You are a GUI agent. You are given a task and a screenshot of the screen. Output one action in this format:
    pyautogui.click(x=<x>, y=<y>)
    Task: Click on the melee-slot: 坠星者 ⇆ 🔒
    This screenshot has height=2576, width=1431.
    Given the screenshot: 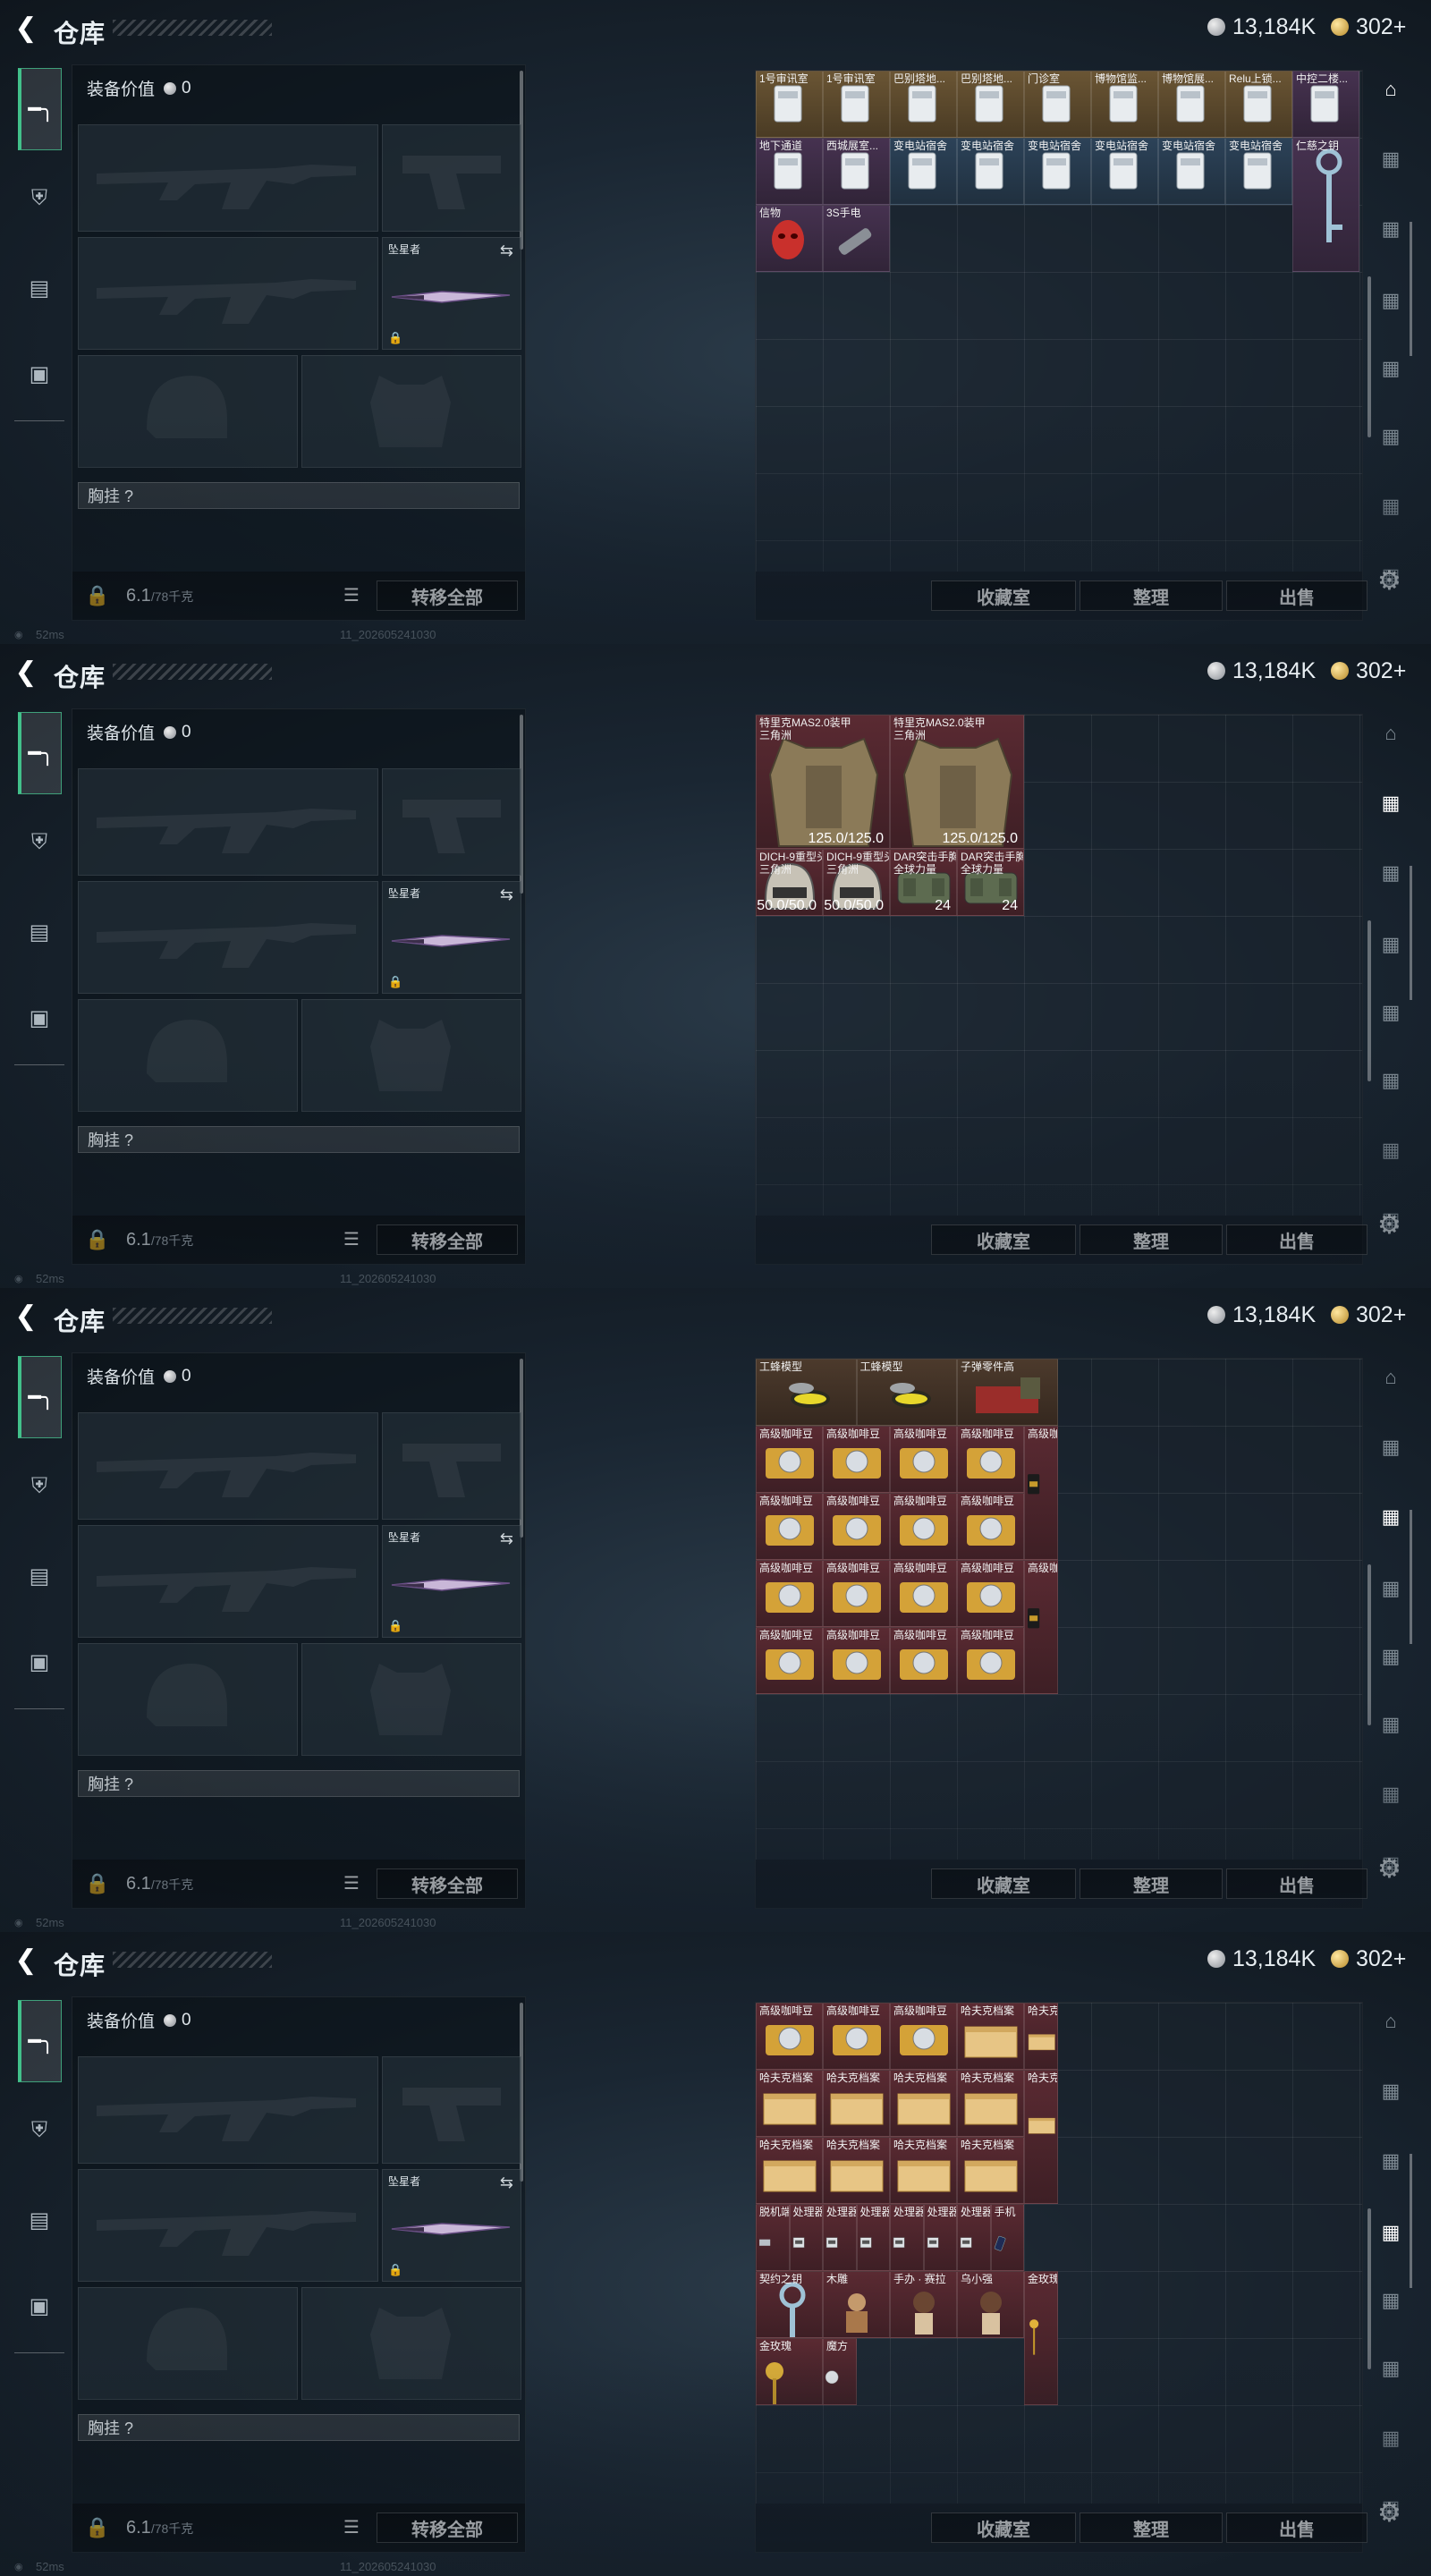 What is the action you would take?
    pyautogui.click(x=452, y=1581)
    